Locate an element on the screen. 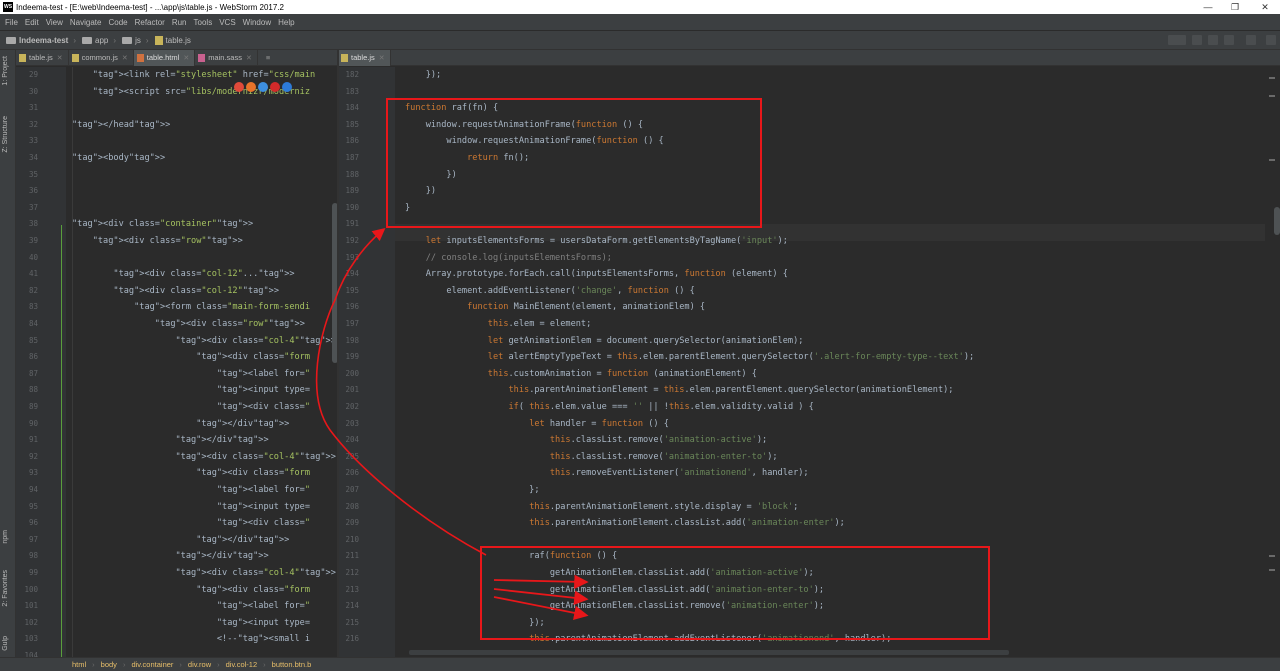 The height and width of the screenshot is (671, 1280). stop-icon is located at coordinates (1251, 40).